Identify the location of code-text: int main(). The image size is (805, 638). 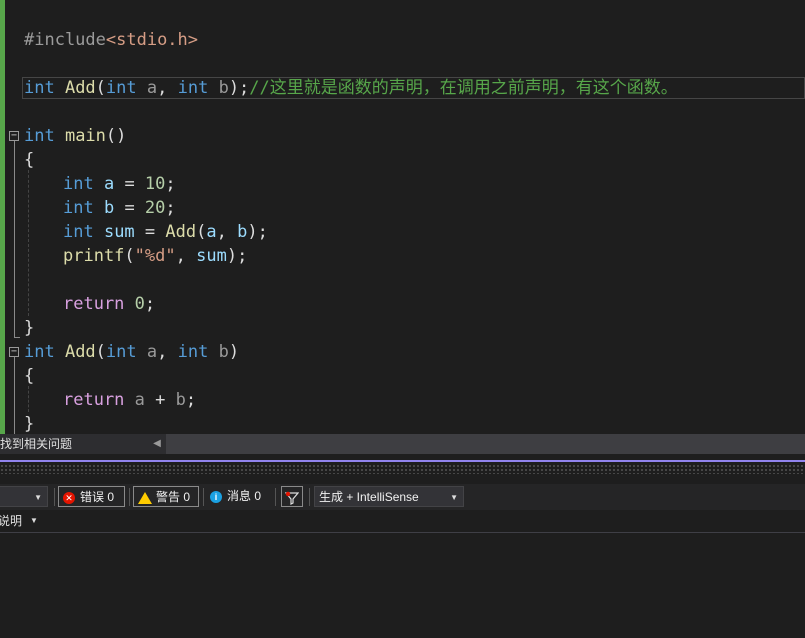
(75, 136).